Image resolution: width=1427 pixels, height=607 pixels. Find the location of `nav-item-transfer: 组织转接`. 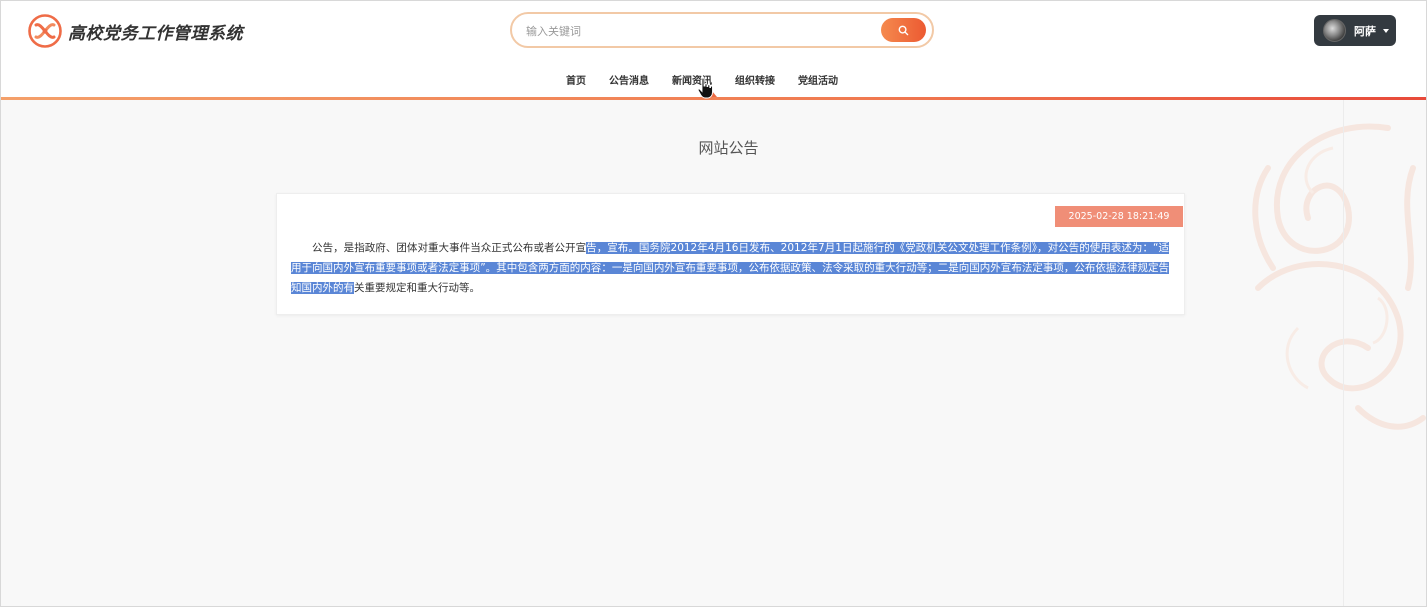

nav-item-transfer: 组织转接 is located at coordinates (755, 80).